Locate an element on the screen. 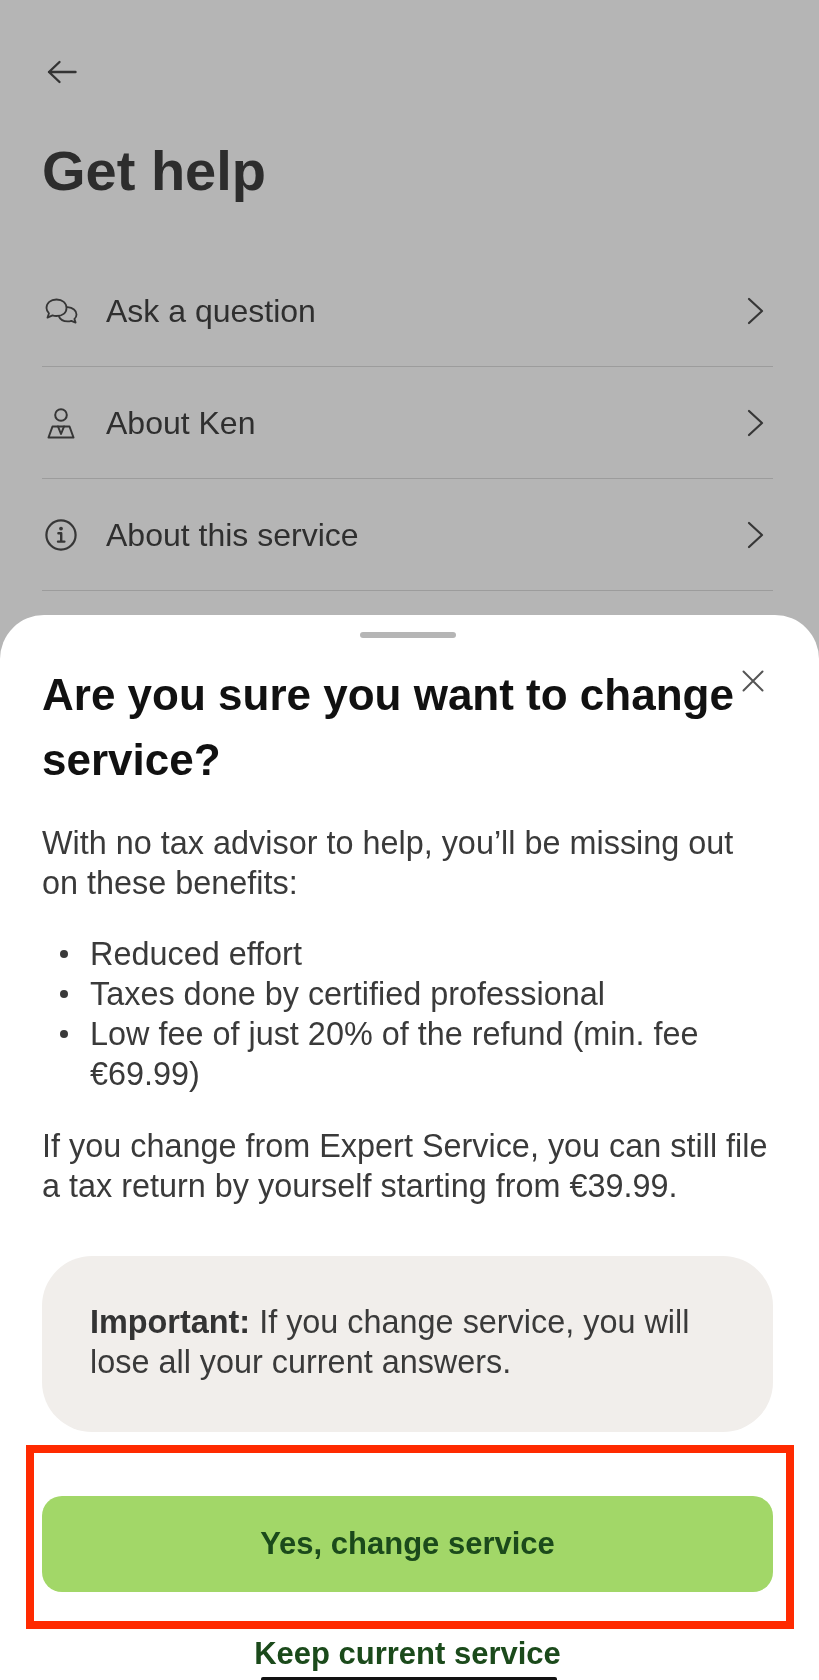  page-title: Get help is located at coordinates (155, 171).